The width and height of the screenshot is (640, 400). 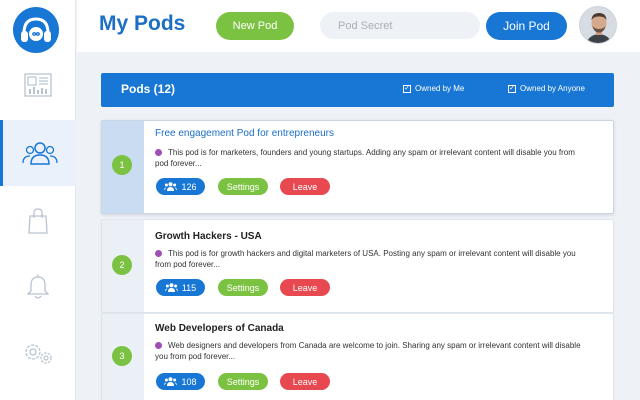 I want to click on user-avatar, so click(x=598, y=25).